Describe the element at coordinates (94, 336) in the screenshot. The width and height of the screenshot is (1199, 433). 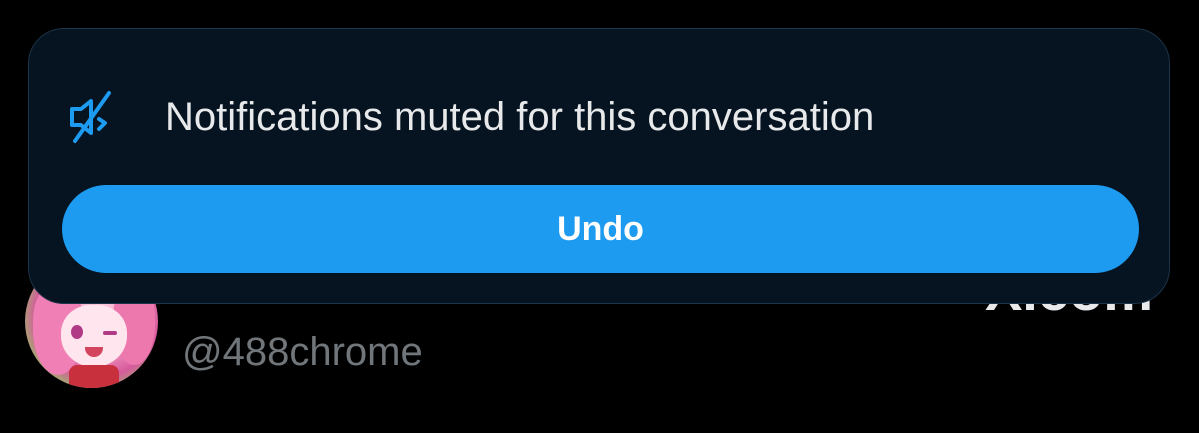
I see `avatar-face` at that location.